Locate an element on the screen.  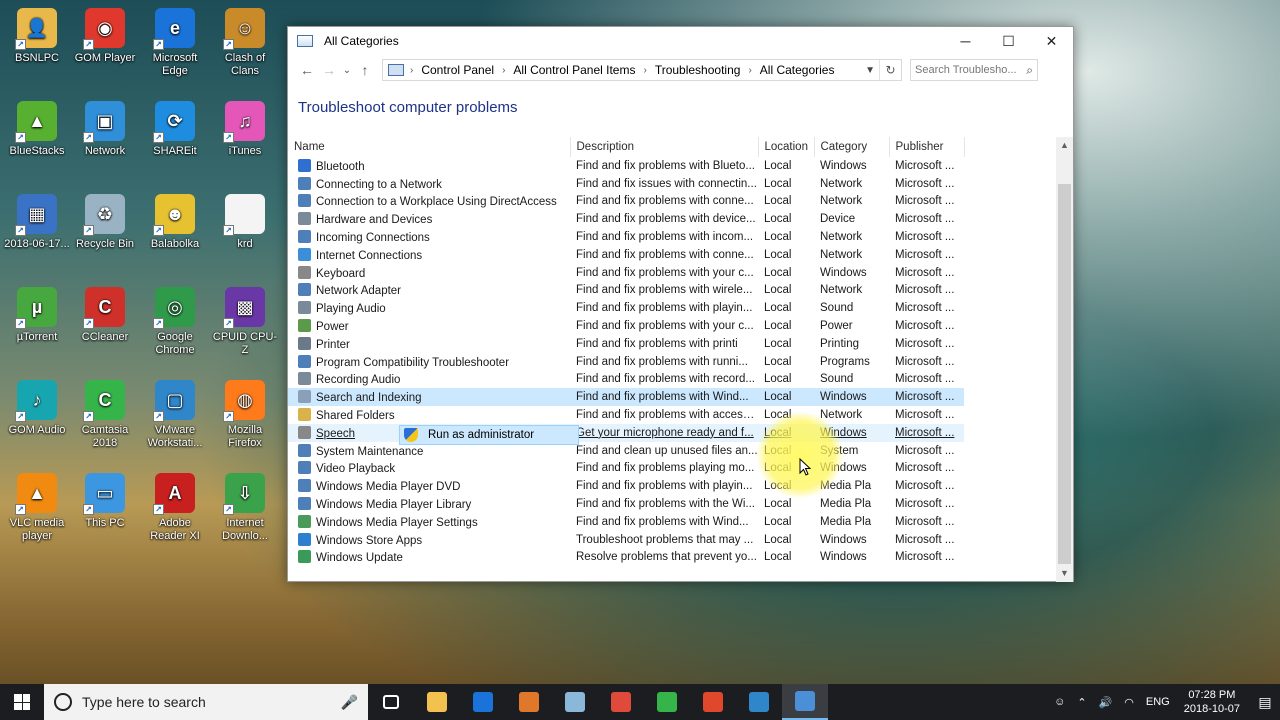
desktop-icon: A ↗ Adobe Reader XI is located at coordinates (175, 508).